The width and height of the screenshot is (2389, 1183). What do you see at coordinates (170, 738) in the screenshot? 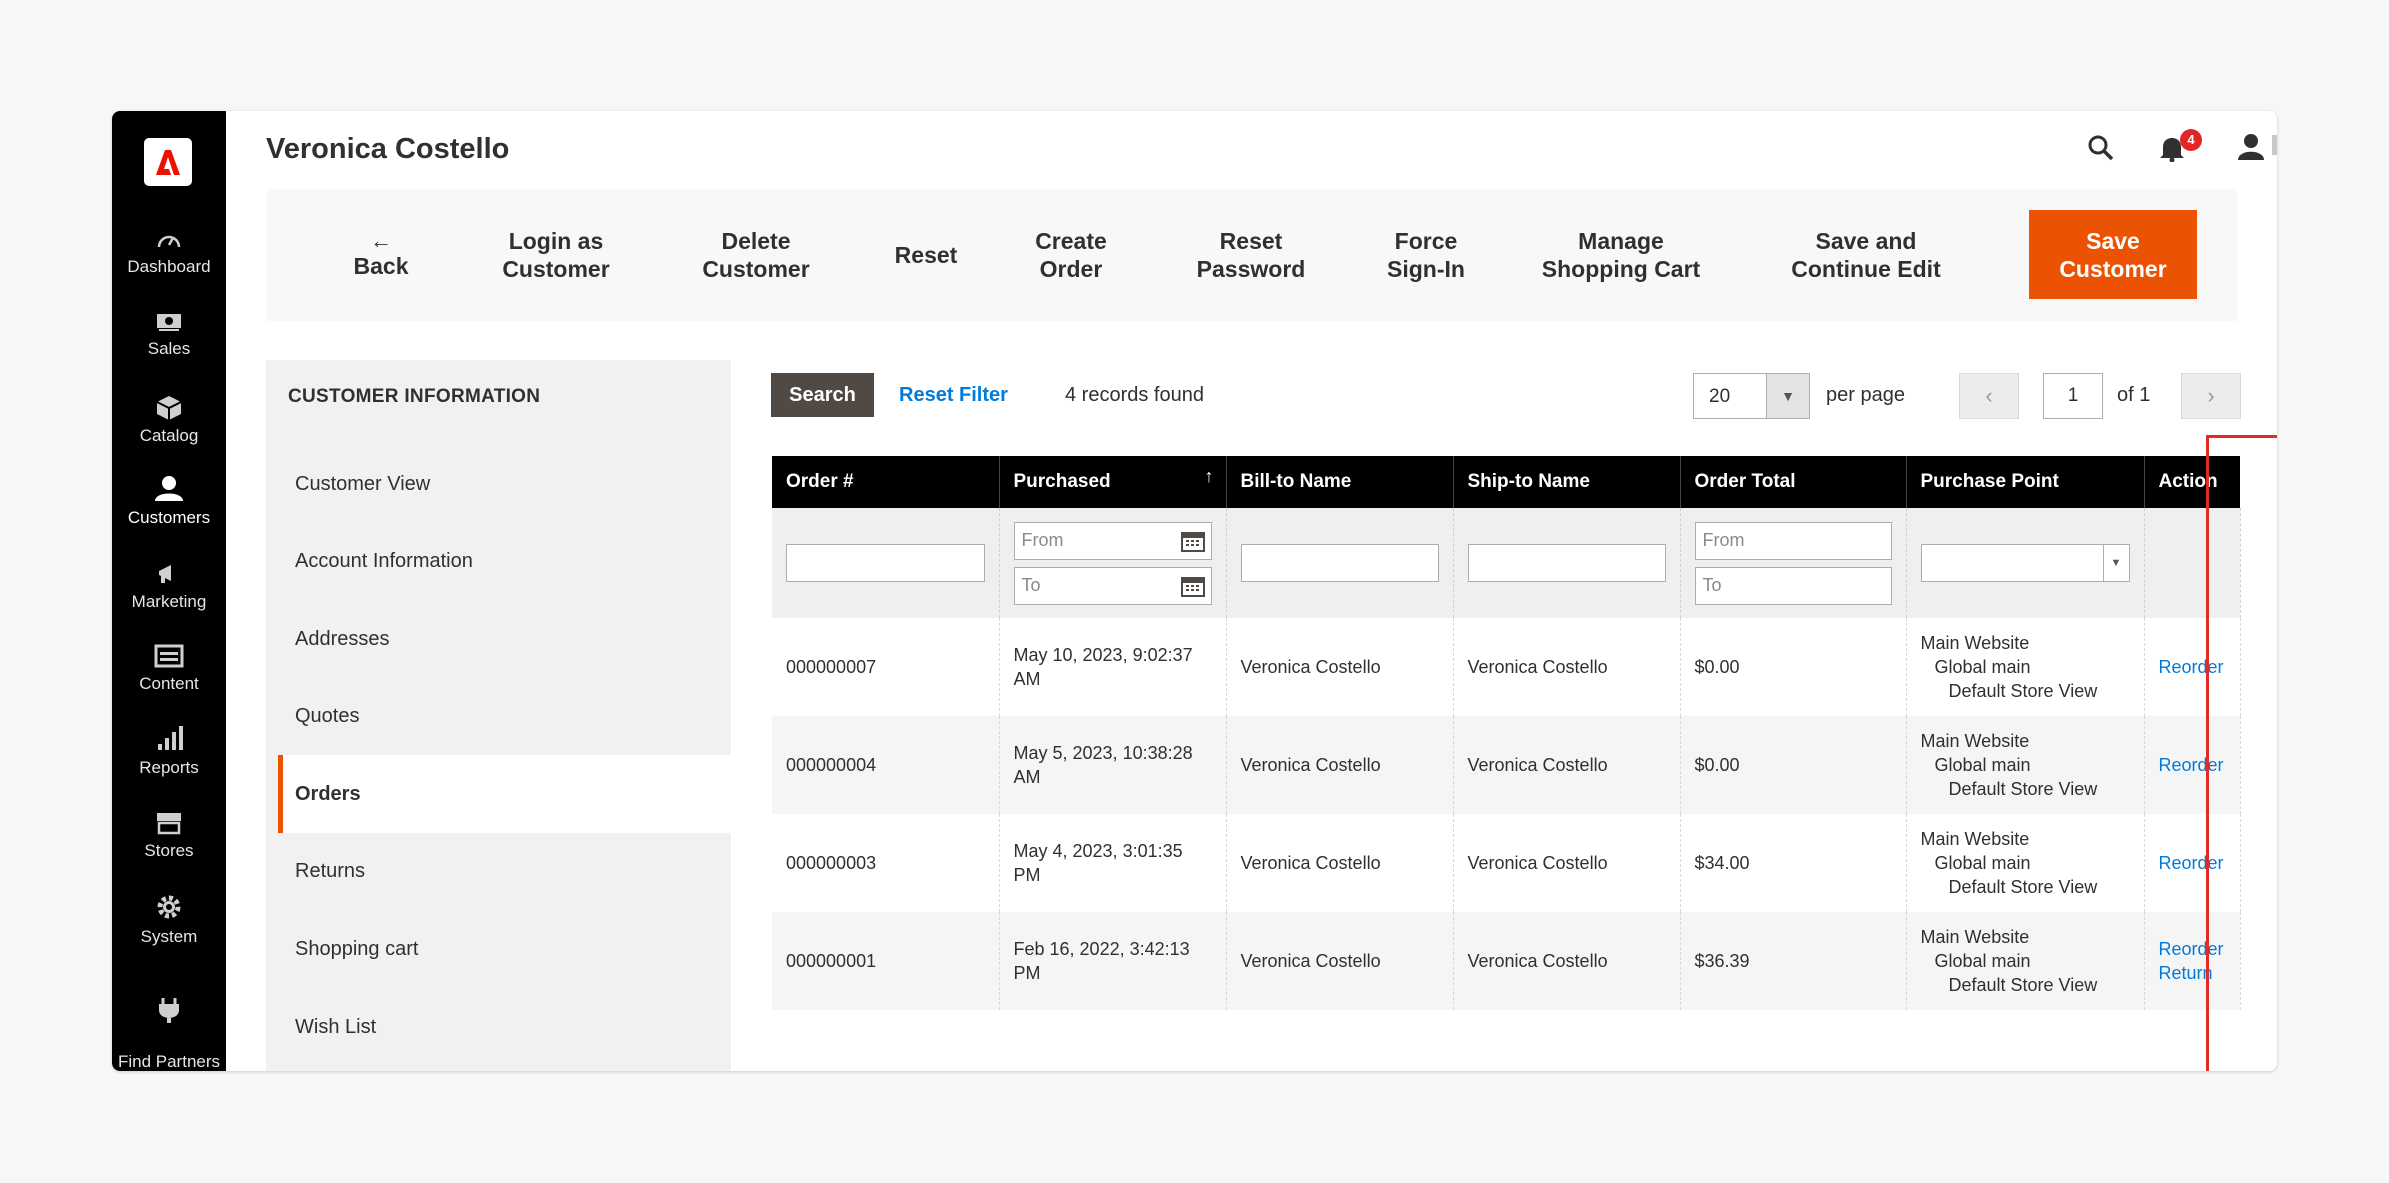
I see `reports-icon` at bounding box center [170, 738].